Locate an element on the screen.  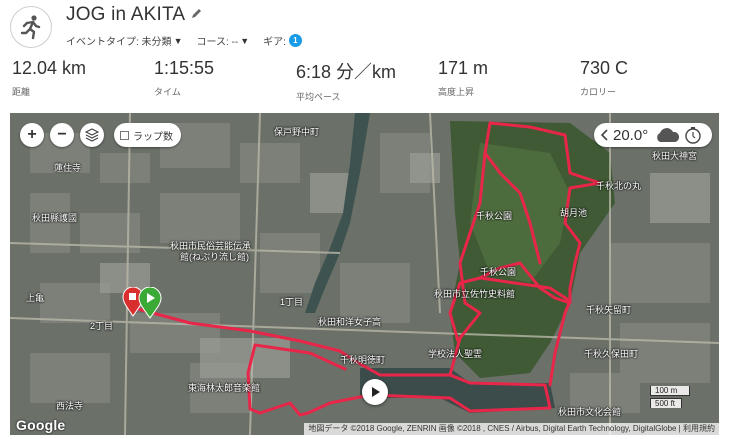
map-label: 千秋久保田町 is located at coordinates (611, 354).